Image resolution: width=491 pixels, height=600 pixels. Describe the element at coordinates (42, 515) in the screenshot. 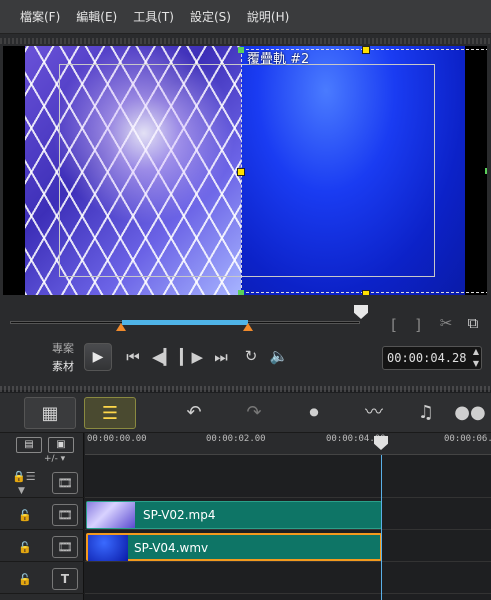

I see `overlay-track-1-header: 🔓 🎞` at that location.